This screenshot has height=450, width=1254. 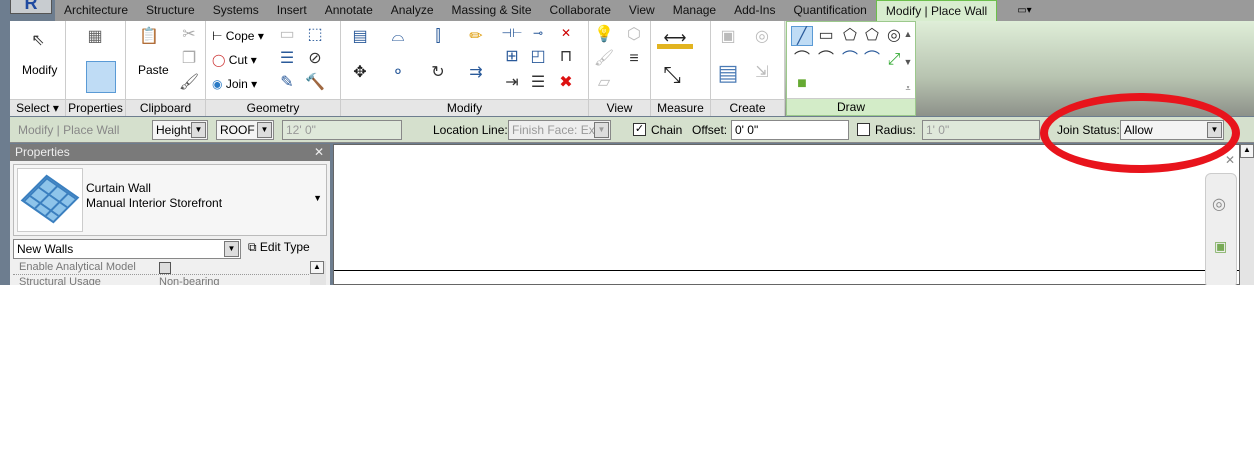 What do you see at coordinates (189, 83) in the screenshot?
I see `match-properties-icon: 🖌` at bounding box center [189, 83].